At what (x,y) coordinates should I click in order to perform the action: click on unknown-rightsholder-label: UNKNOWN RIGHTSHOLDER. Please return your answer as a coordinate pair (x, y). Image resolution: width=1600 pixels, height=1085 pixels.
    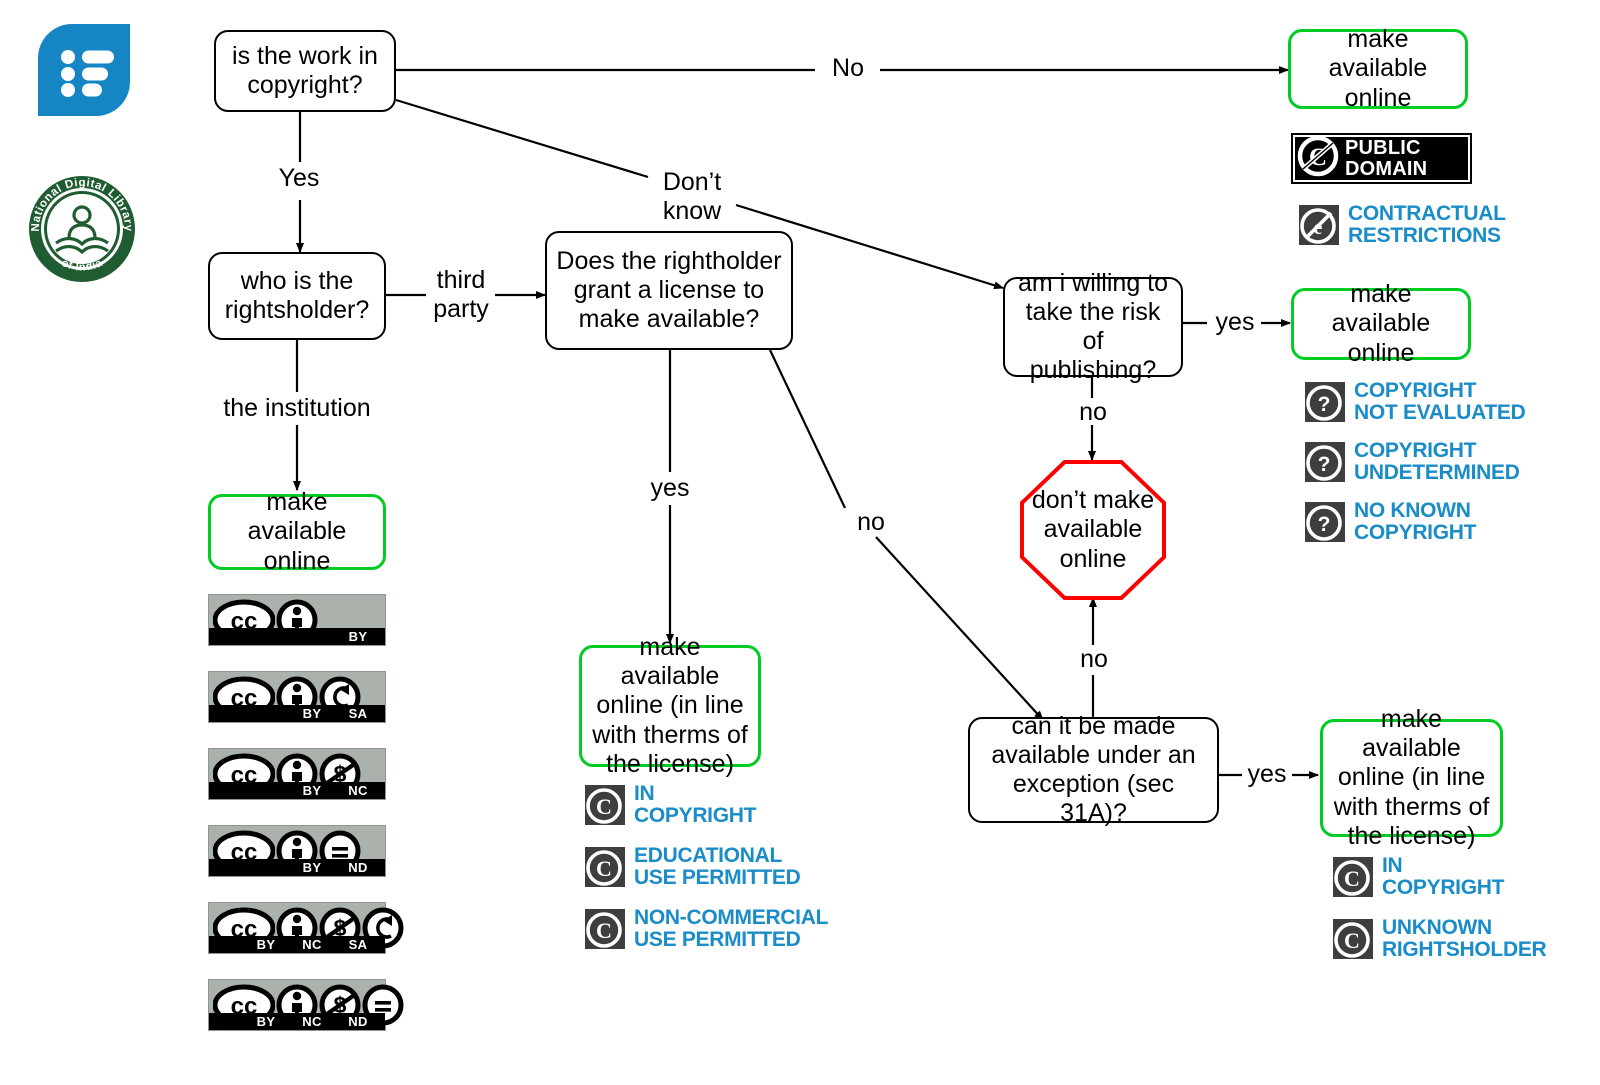
    Looking at the image, I should click on (1464, 938).